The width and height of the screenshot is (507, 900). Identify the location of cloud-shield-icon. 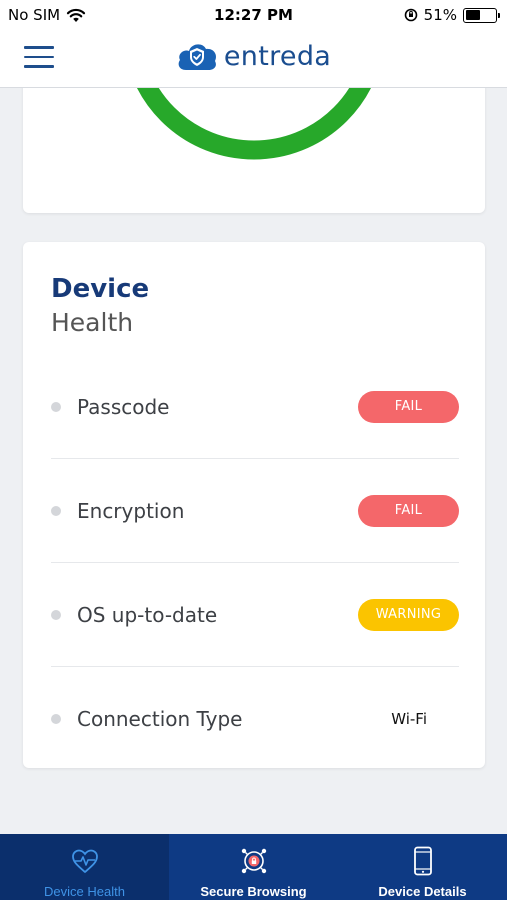
(197, 57).